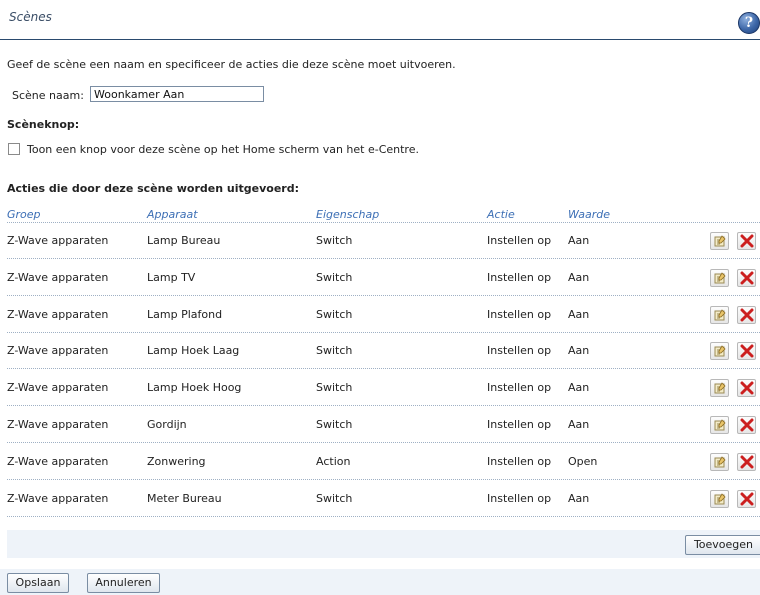  Describe the element at coordinates (583, 461) in the screenshot. I see `cell-value: Open` at that location.